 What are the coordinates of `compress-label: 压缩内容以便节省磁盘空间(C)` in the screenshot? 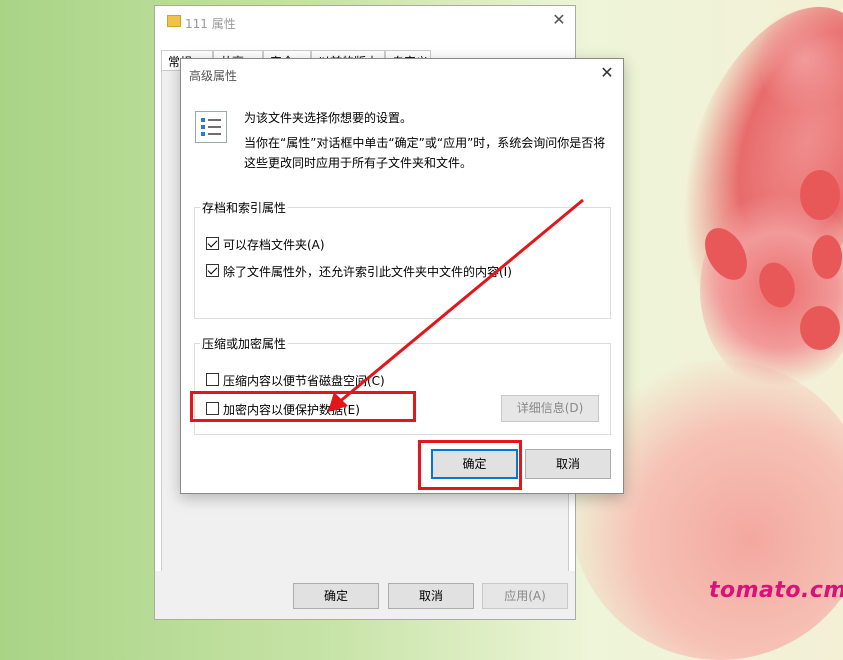 It's located at (304, 381).